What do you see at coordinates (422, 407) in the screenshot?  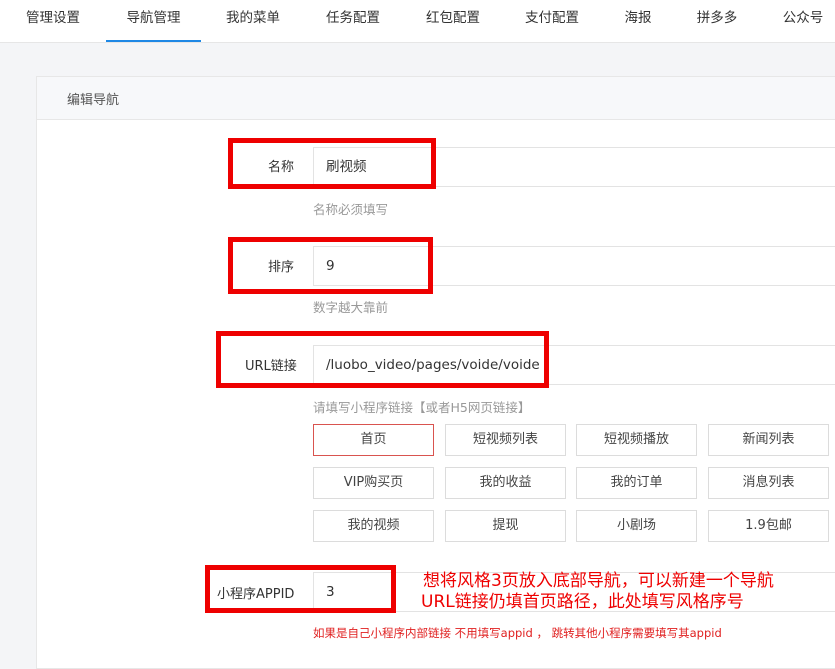 I see `url-hint: 请填写小程序链接【或者H5网页链接】` at bounding box center [422, 407].